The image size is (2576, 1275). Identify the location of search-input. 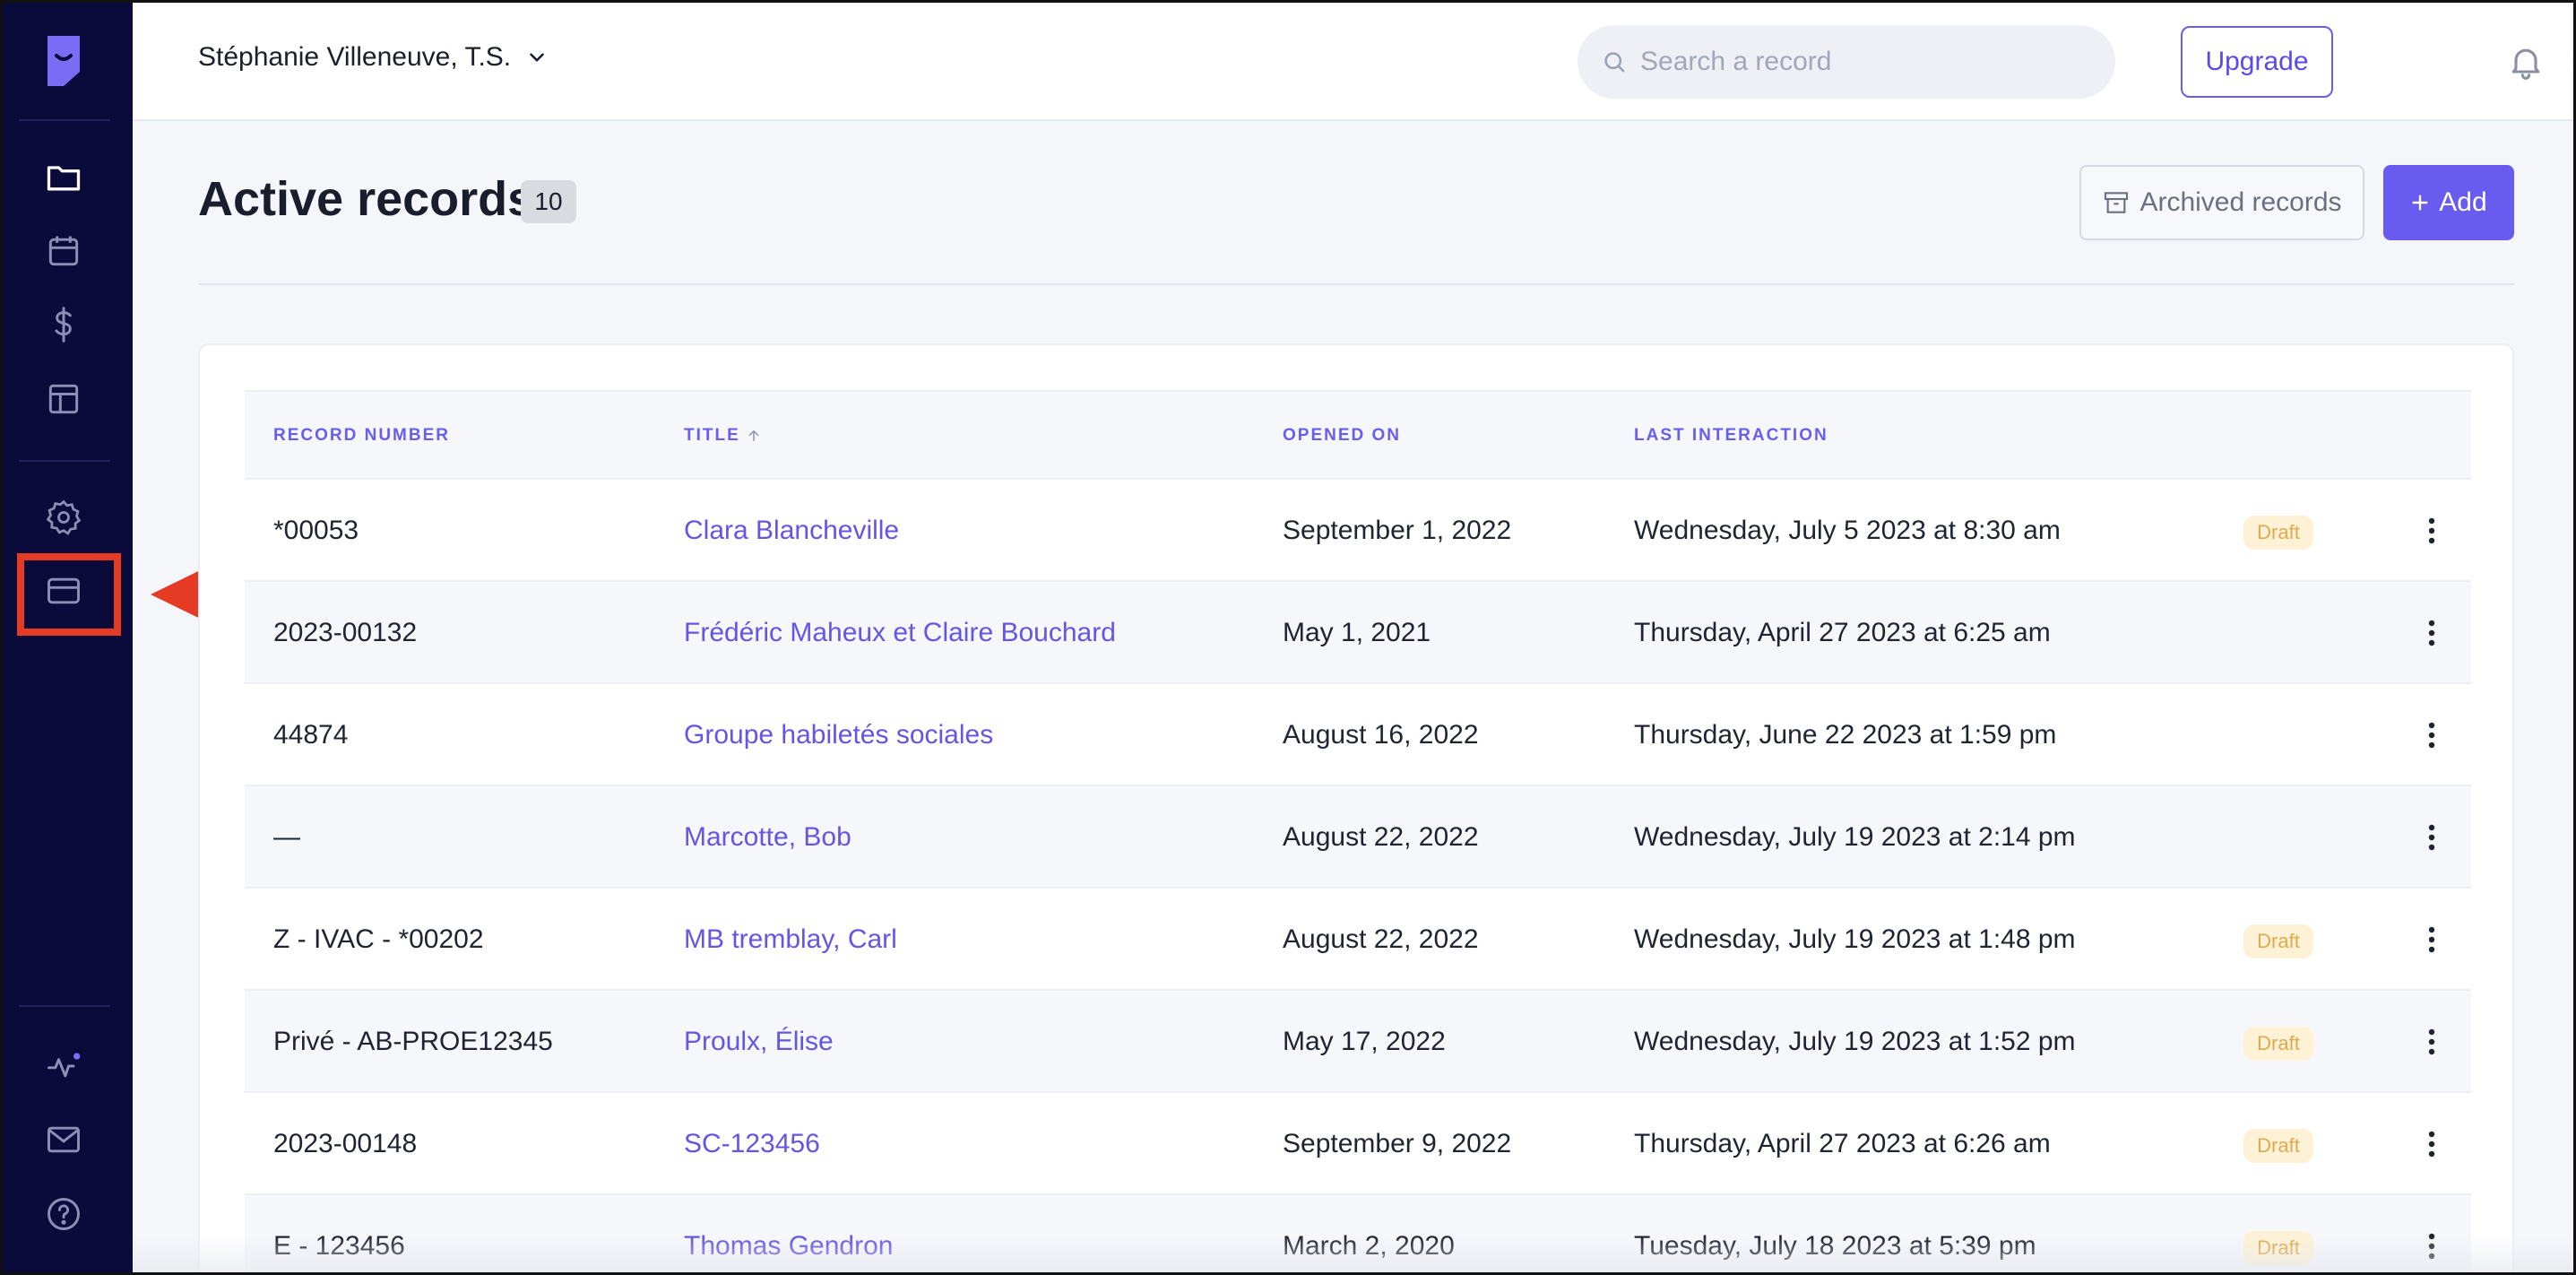
(1864, 62).